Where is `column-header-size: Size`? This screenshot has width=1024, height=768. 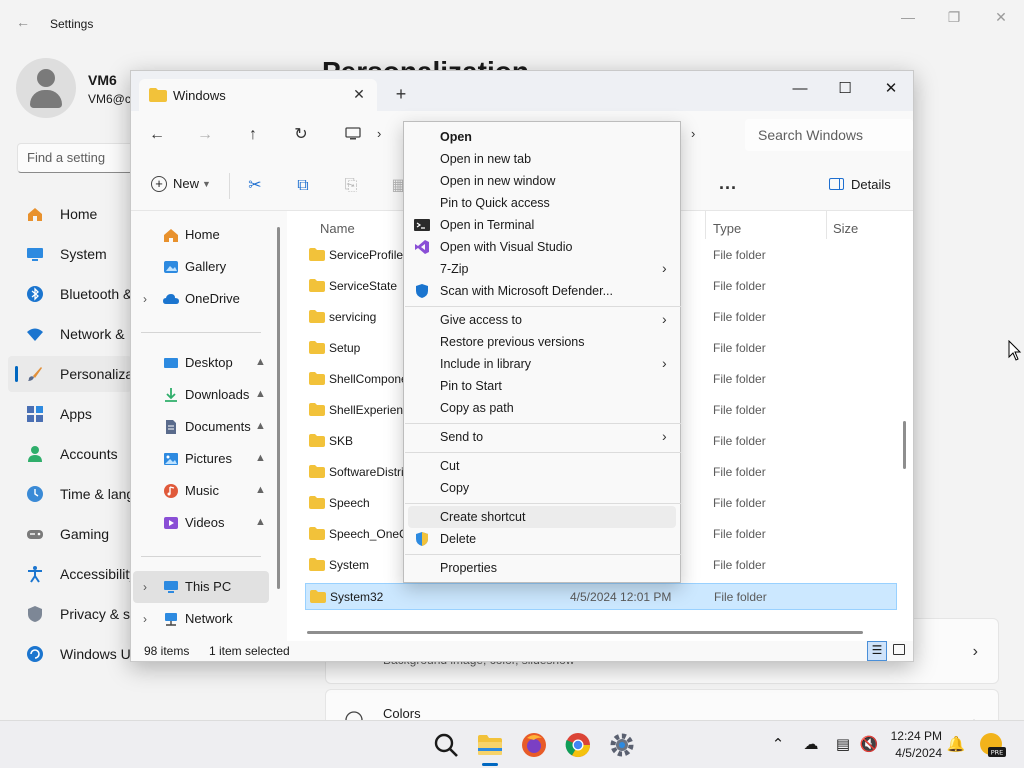
column-header-size: Size is located at coordinates (845, 228).